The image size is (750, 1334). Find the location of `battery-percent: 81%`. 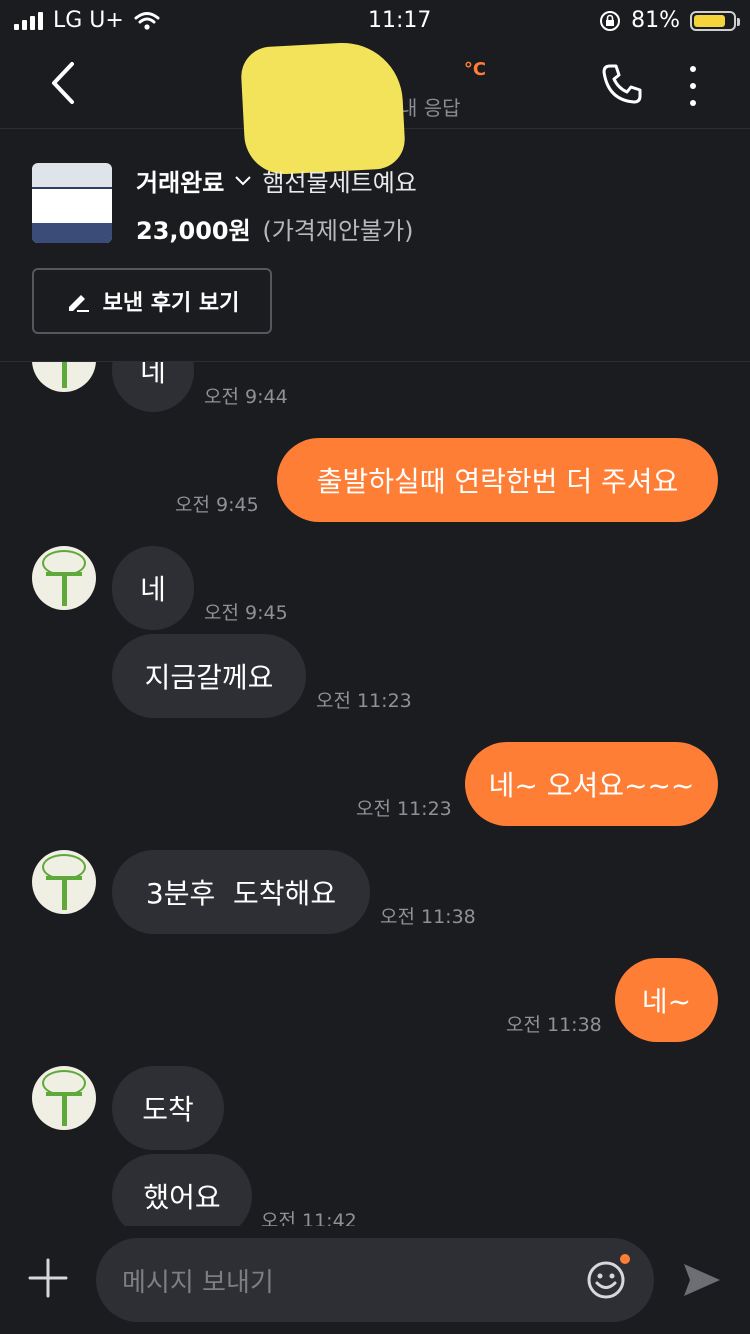

battery-percent: 81% is located at coordinates (655, 20).